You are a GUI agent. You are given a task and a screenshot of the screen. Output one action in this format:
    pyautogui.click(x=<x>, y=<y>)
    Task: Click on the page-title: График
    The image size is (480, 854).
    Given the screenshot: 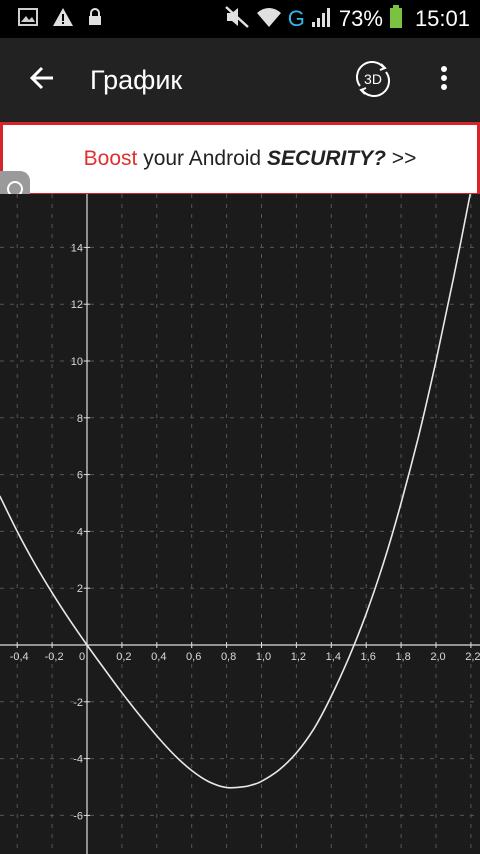 What is the action you would take?
    pyautogui.click(x=136, y=79)
    